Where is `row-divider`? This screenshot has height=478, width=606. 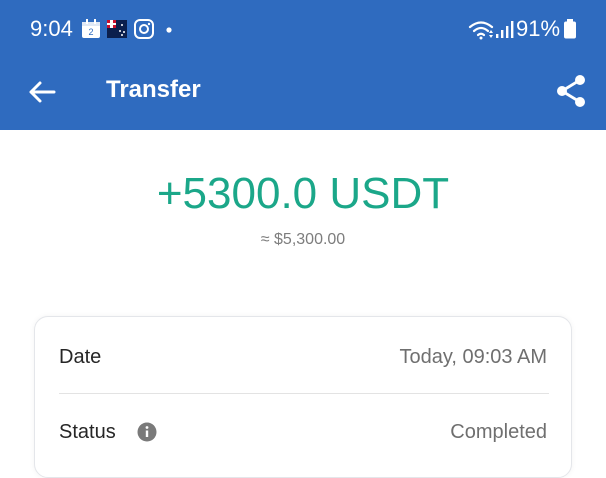 row-divider is located at coordinates (304, 393).